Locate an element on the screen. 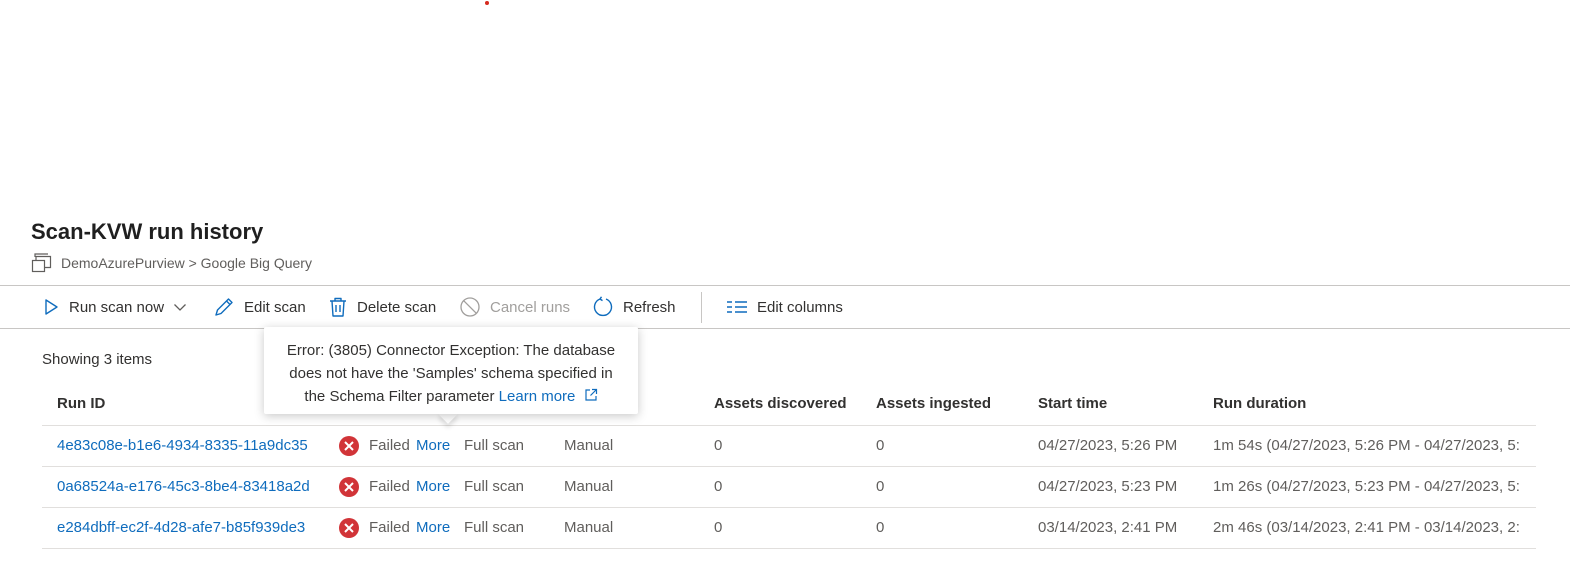 The height and width of the screenshot is (586, 1570). run-id-link: 0a68524a-e176-45c3-8be4-83418a2d is located at coordinates (192, 486).